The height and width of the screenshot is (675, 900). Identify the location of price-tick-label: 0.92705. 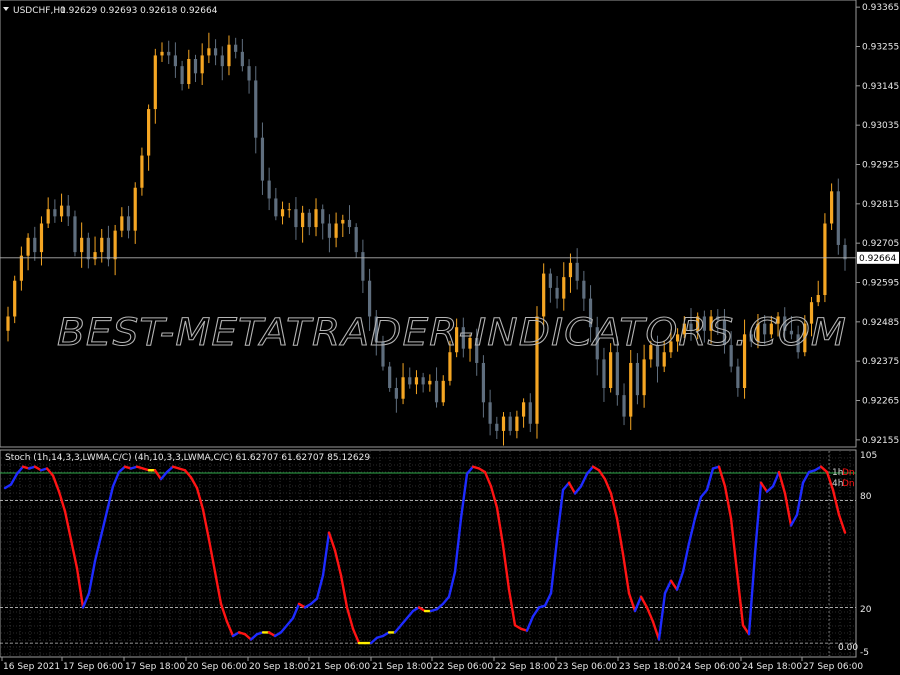
(880, 244).